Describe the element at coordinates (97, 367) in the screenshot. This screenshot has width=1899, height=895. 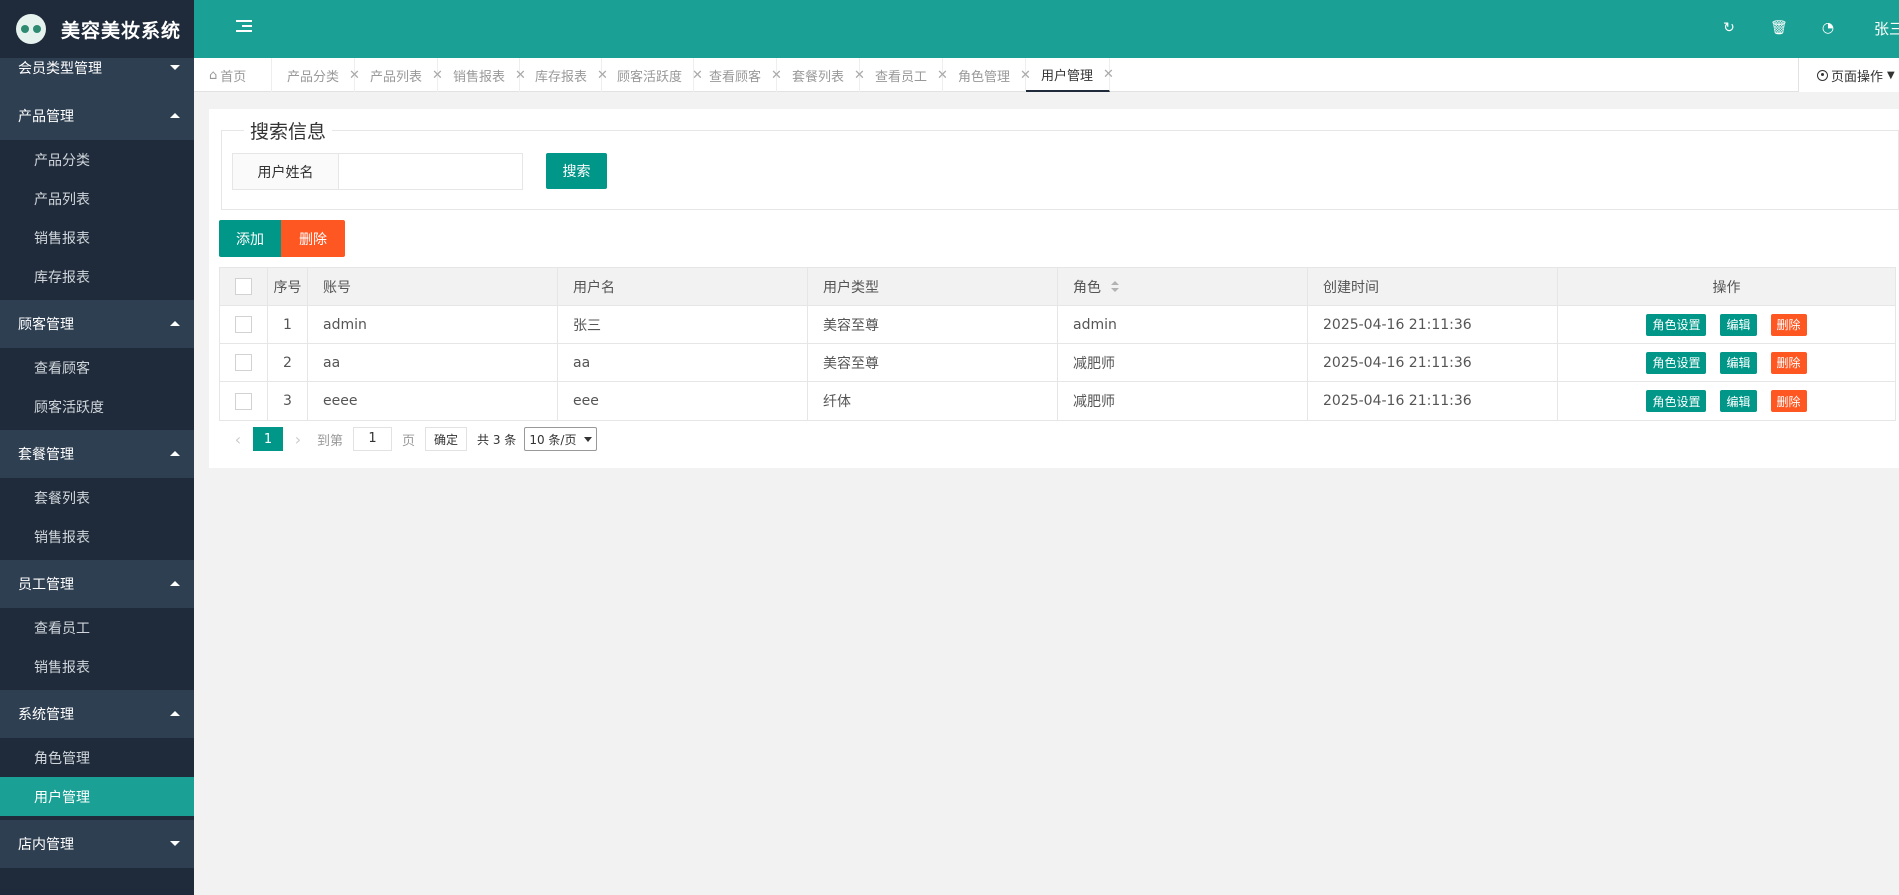
I see `sidebar-item: 查看顾客` at that location.